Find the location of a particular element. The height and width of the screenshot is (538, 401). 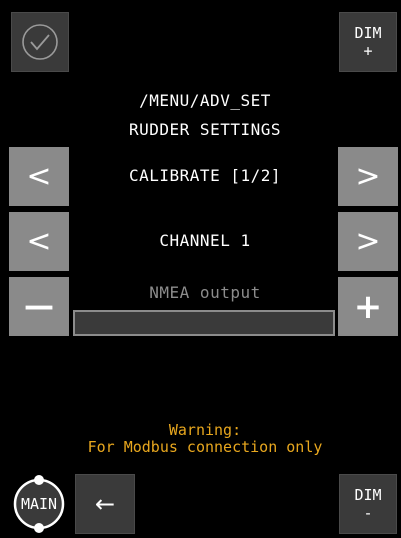

confirm-button is located at coordinates (40, 42).